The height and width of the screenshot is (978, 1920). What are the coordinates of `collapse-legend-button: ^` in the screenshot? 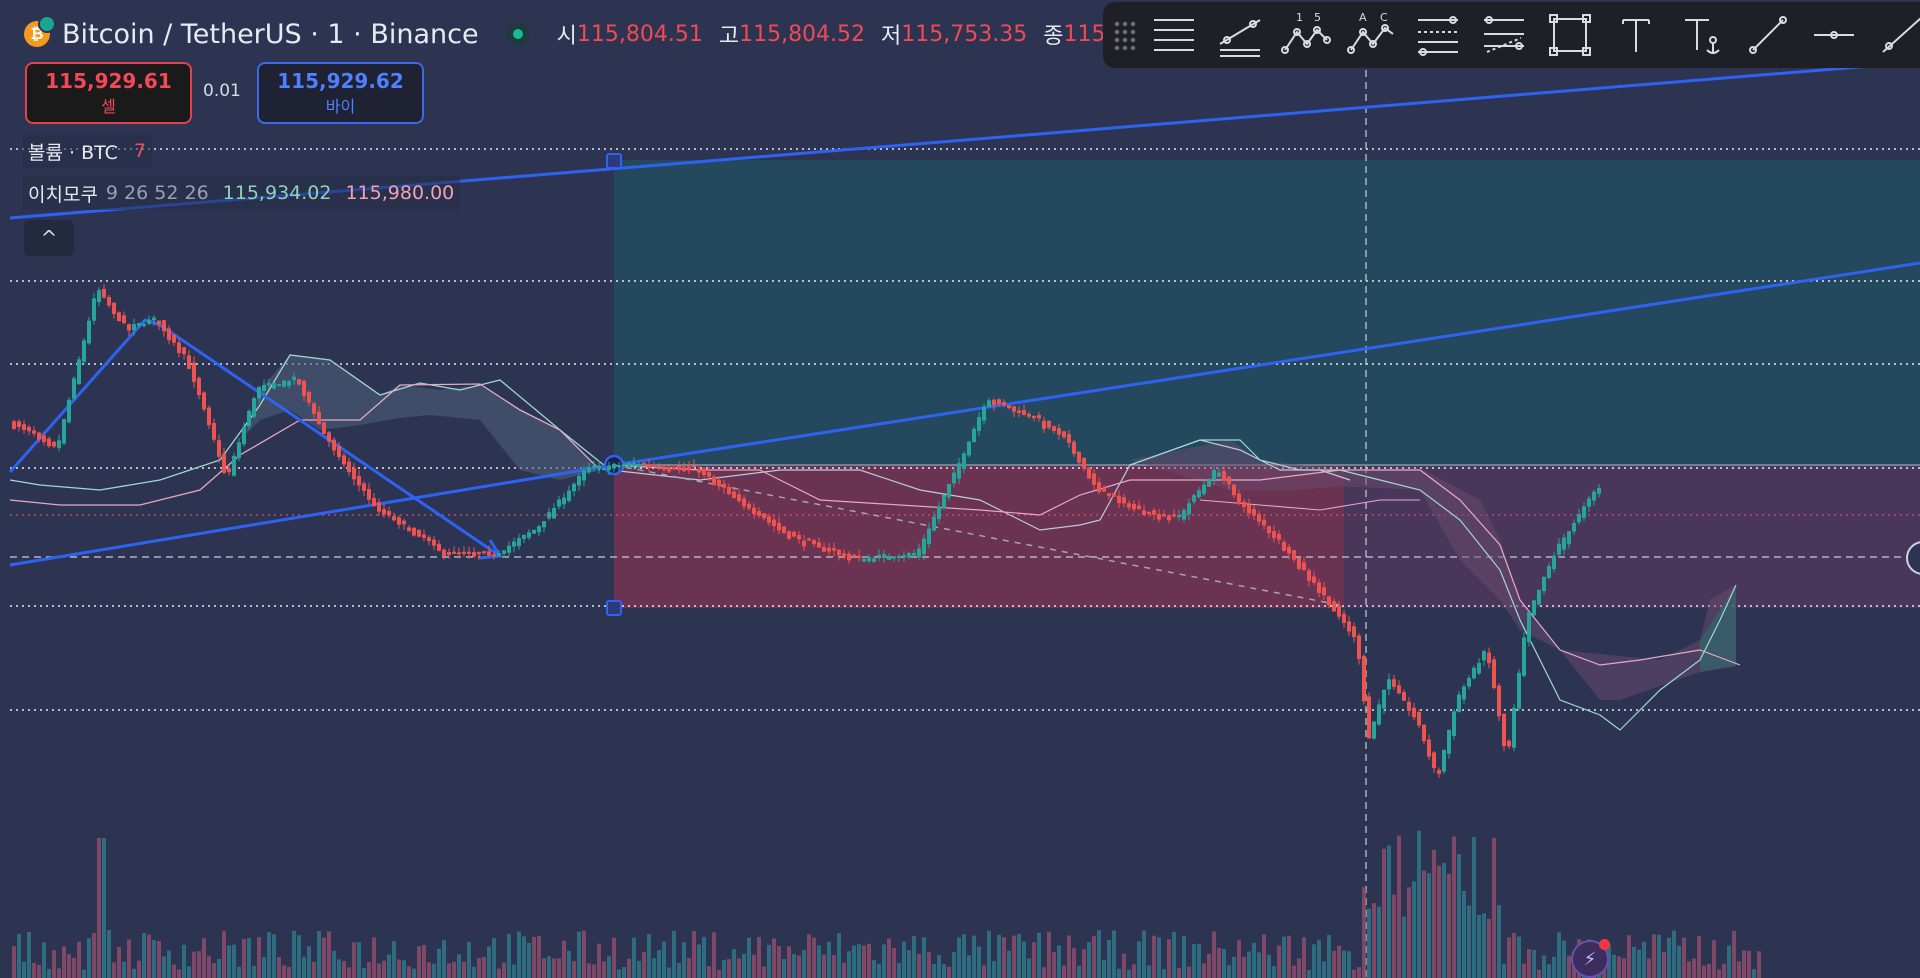 It's located at (49, 238).